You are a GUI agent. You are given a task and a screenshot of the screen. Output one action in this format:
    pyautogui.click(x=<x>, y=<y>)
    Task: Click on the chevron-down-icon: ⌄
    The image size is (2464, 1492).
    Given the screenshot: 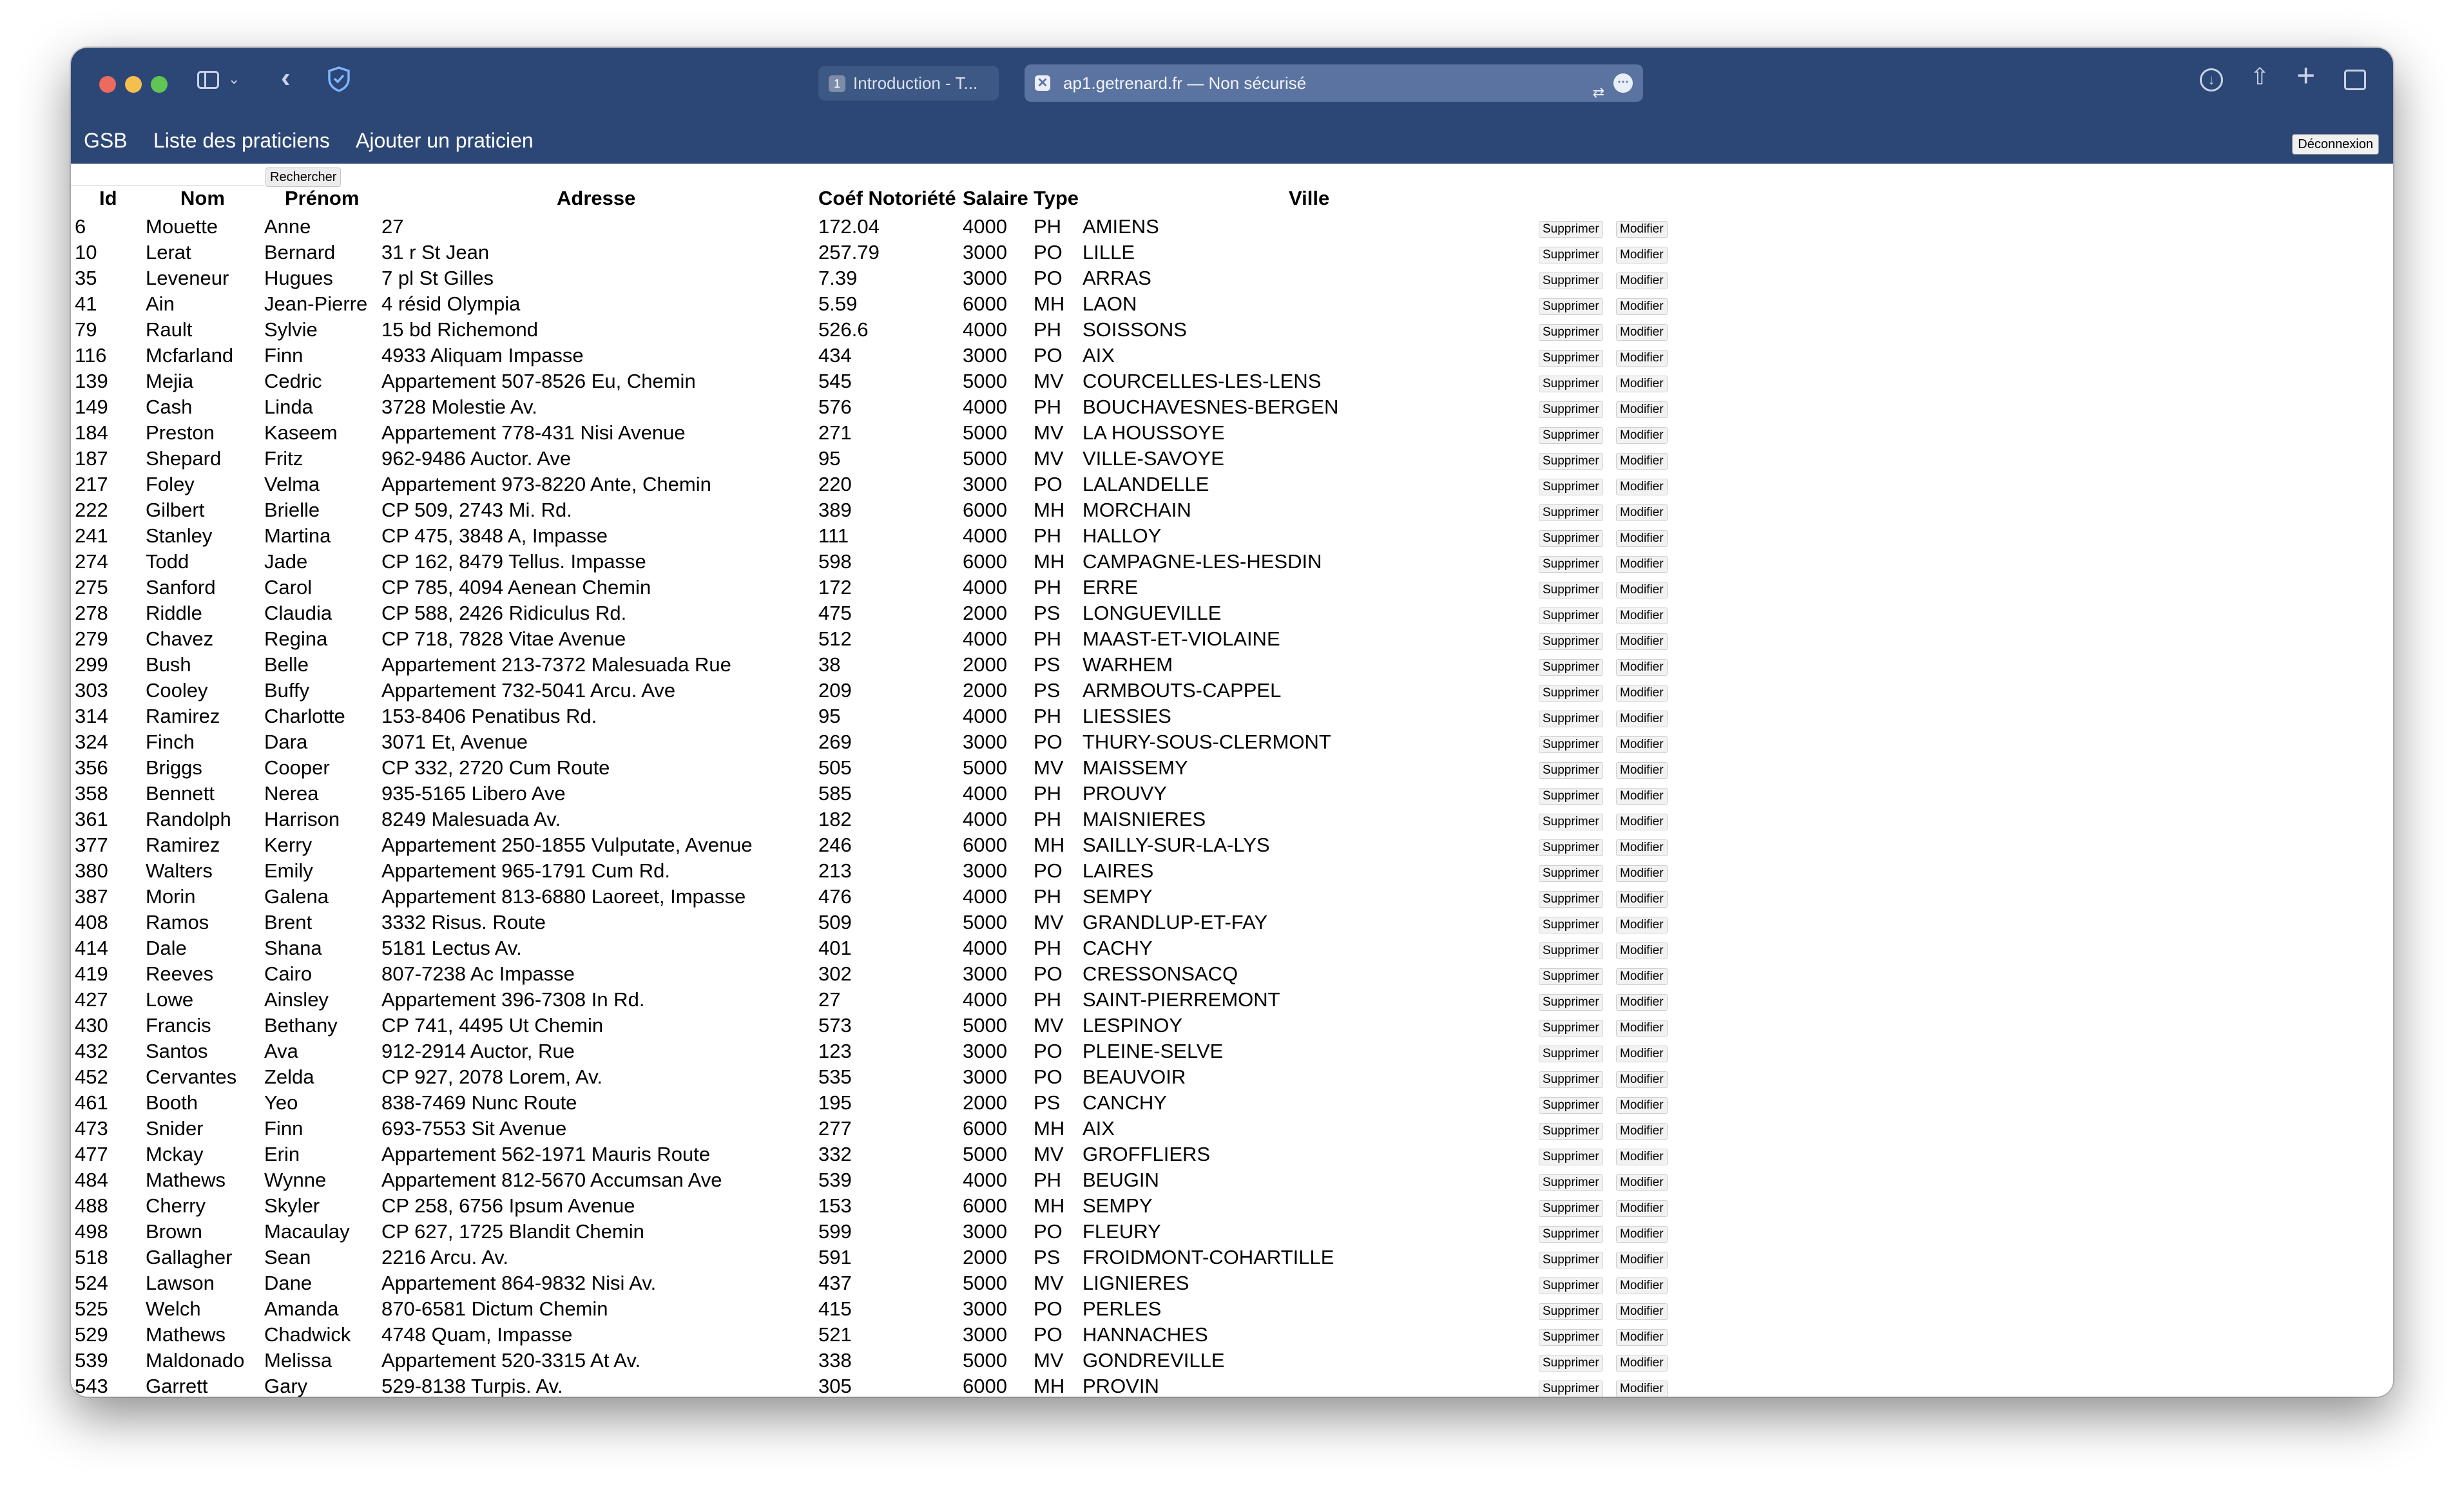 What is the action you would take?
    pyautogui.click(x=234, y=79)
    